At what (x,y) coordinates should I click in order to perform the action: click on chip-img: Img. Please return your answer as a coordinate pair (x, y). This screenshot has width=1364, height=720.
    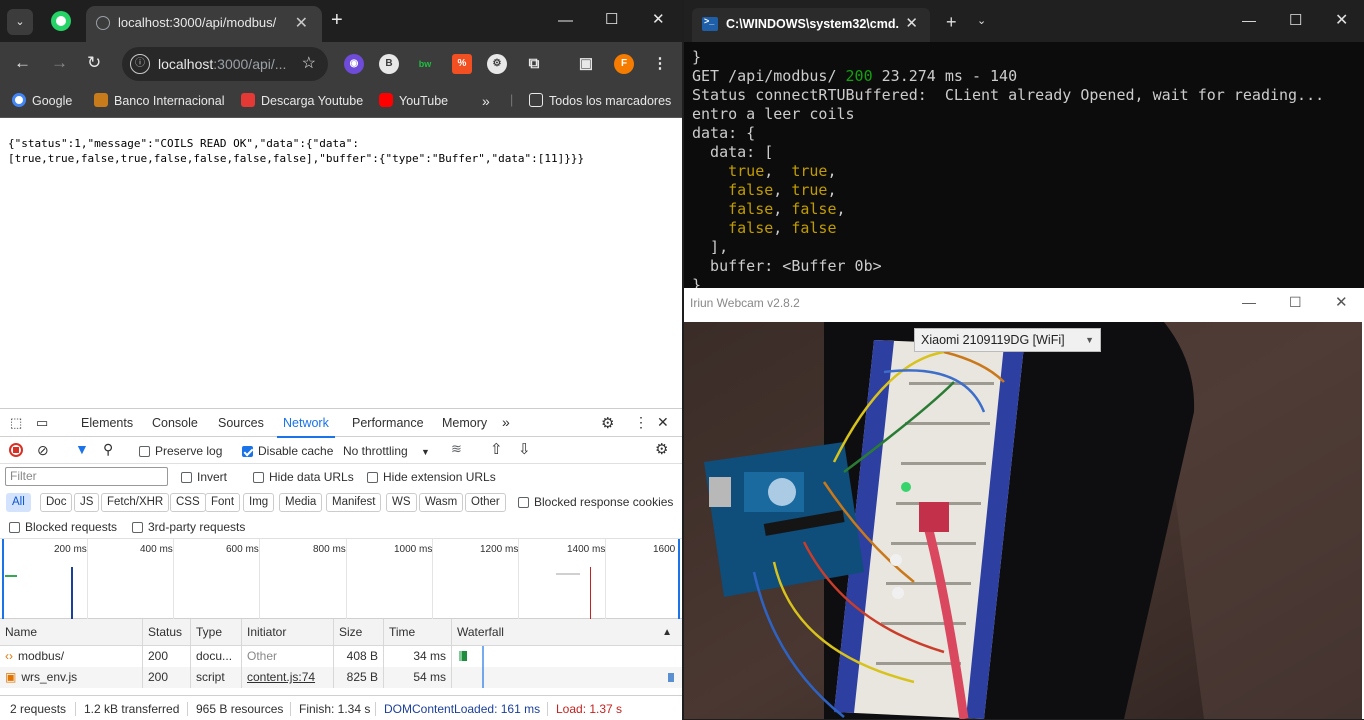
    Looking at the image, I should click on (259, 502).